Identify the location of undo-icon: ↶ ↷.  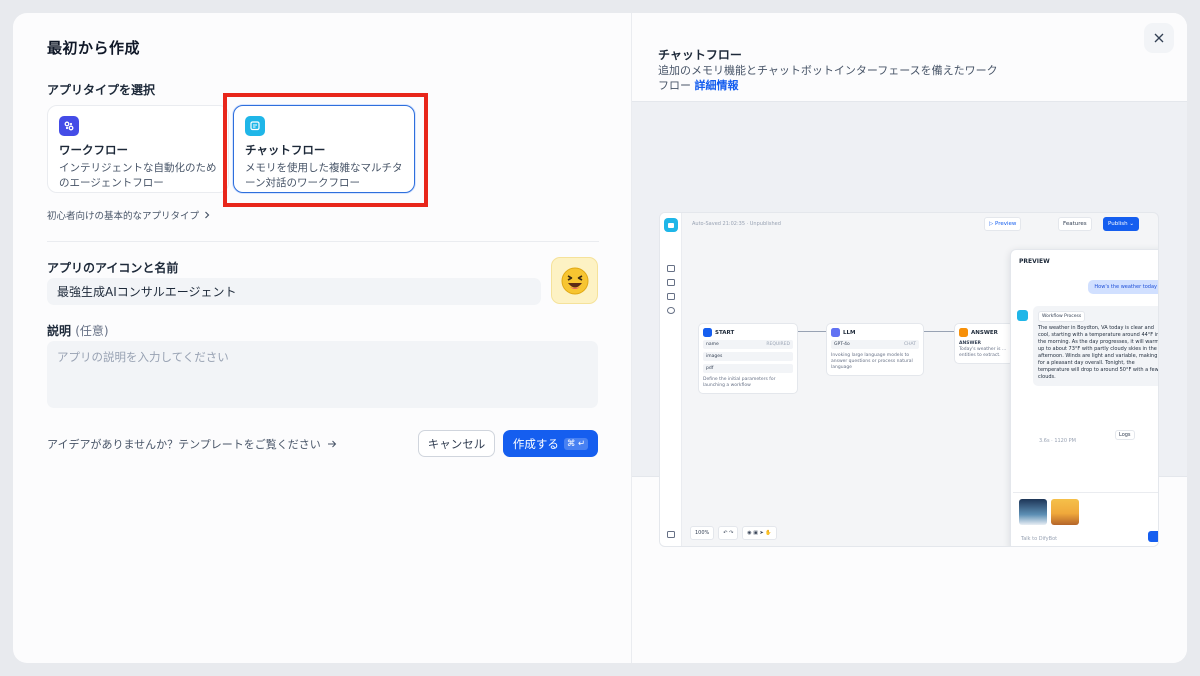
(728, 533).